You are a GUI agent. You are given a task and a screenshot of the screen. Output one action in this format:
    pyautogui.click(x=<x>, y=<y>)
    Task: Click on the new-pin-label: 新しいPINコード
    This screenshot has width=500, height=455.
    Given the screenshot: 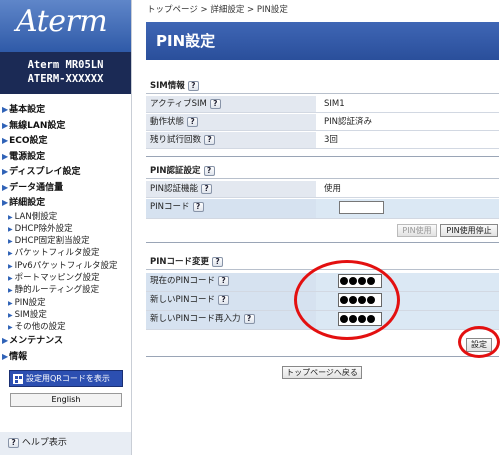 What is the action you would take?
    pyautogui.click(x=182, y=300)
    